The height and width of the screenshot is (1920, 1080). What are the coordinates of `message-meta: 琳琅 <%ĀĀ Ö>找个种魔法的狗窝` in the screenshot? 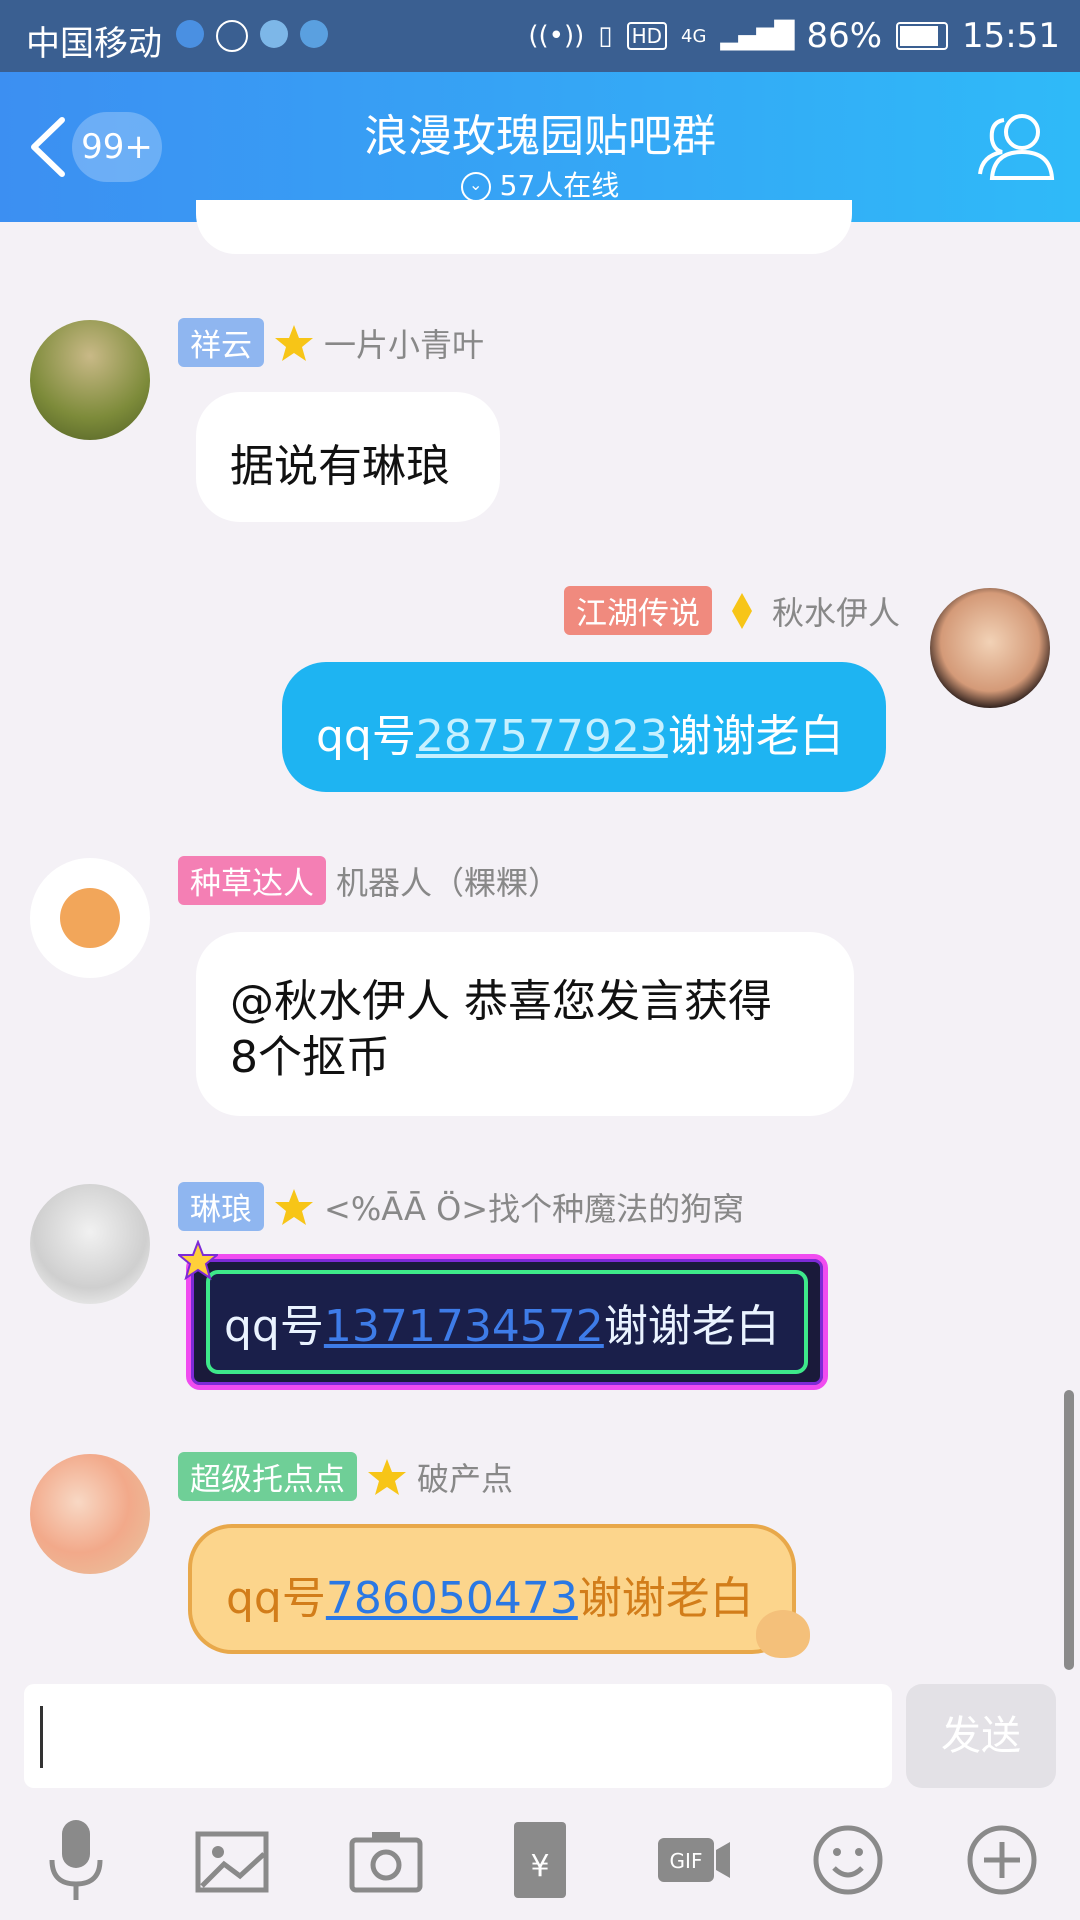 It's located at (461, 1206).